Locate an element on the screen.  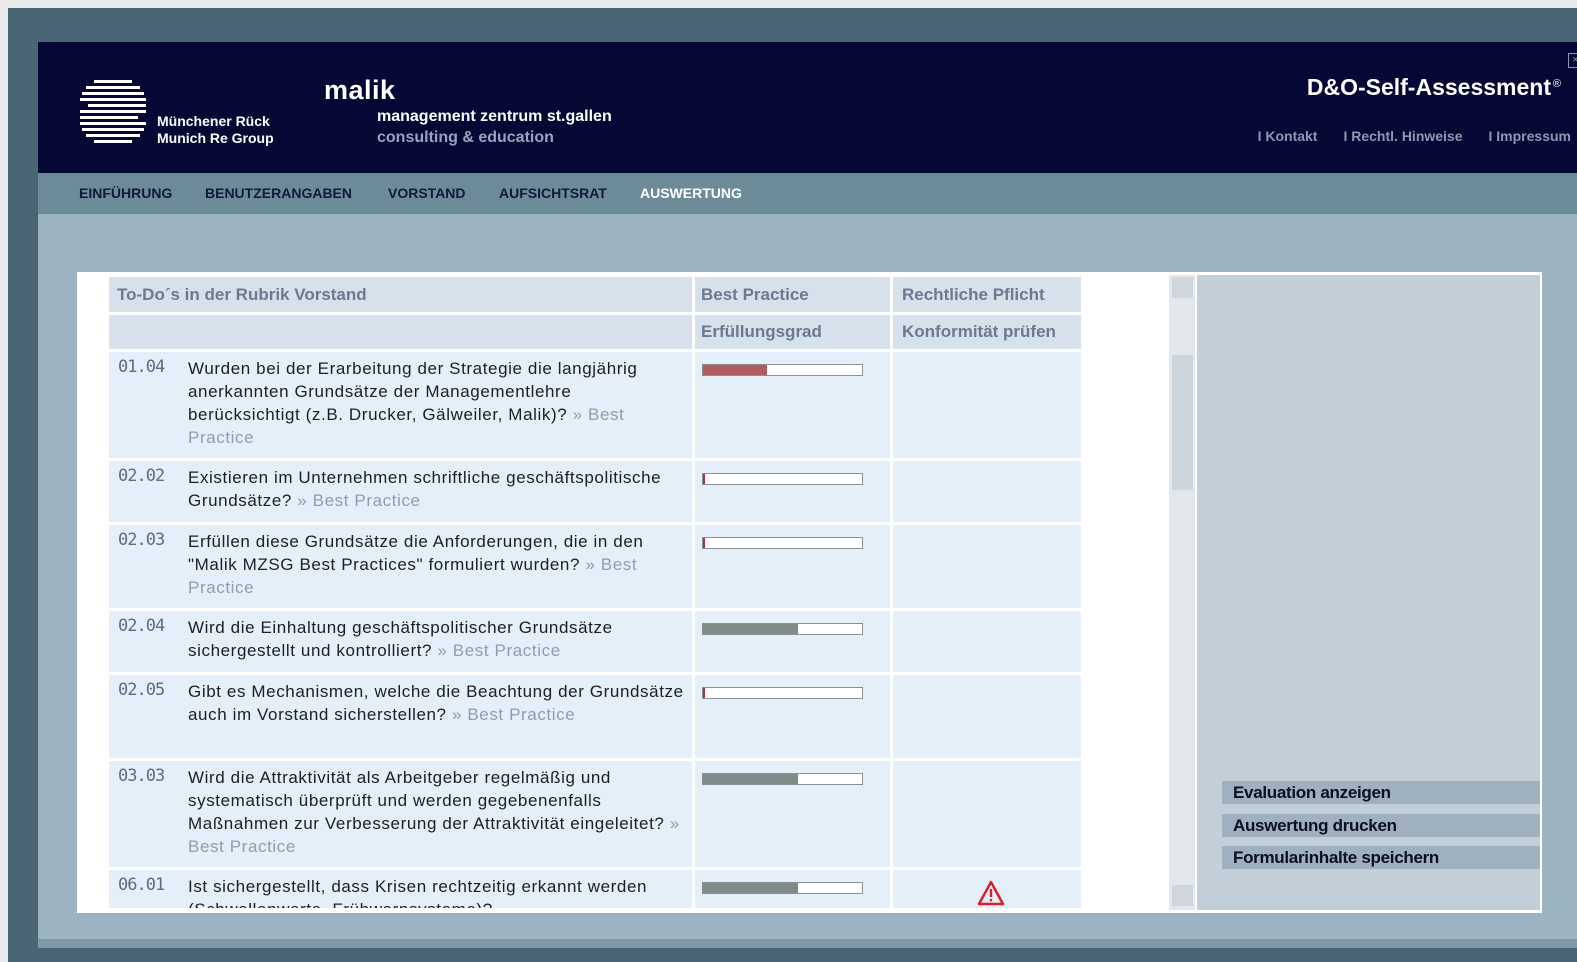
col-subheader-konformitaet: Konformität prüfen is located at coordinates (979, 331).